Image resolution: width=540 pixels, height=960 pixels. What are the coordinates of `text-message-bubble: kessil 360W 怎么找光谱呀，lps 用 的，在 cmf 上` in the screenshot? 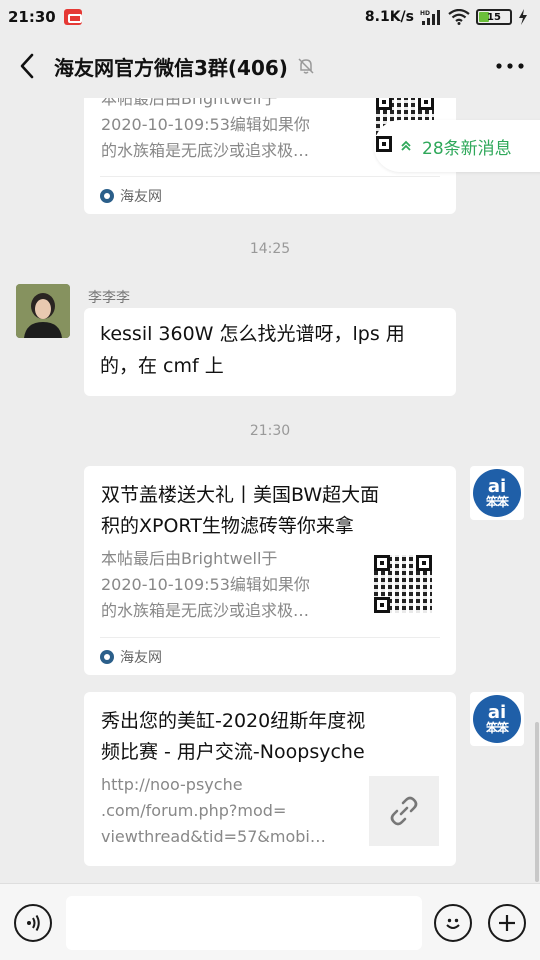 It's located at (270, 352).